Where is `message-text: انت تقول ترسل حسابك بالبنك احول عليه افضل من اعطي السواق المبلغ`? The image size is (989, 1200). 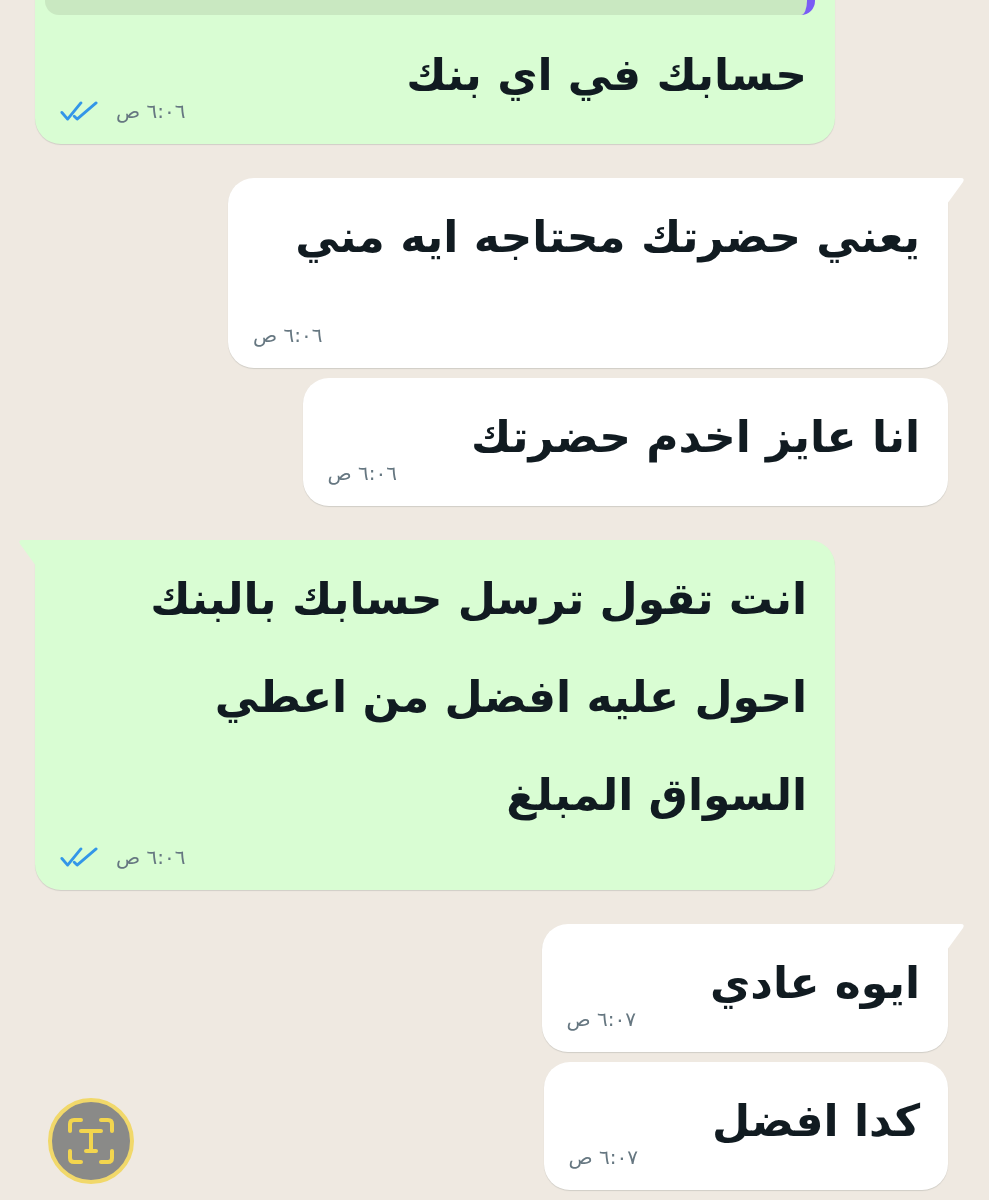
message-text: انت تقول ترسل حسابك بالبنك احول عليه افضل من اعطي السواق المبلغ is located at coordinates (478, 697).